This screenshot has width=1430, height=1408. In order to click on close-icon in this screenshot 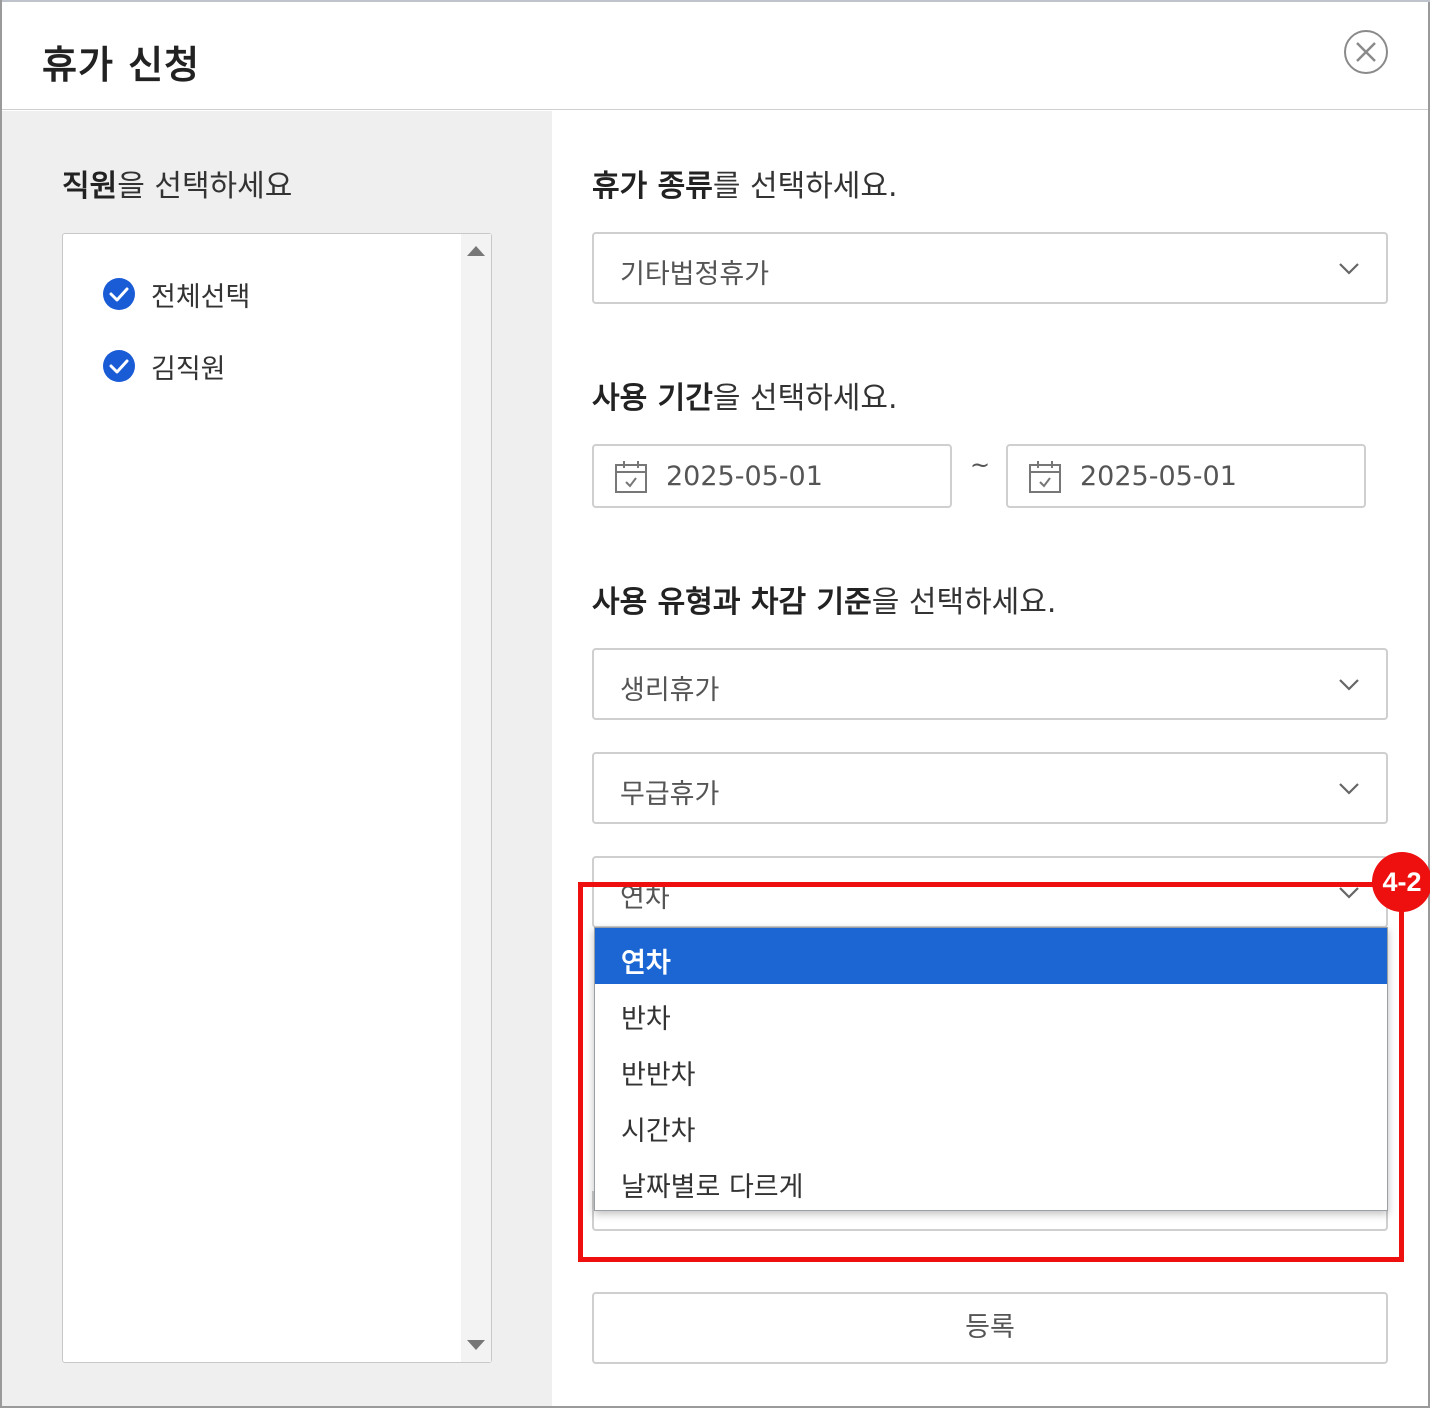, I will do `click(1366, 52)`.